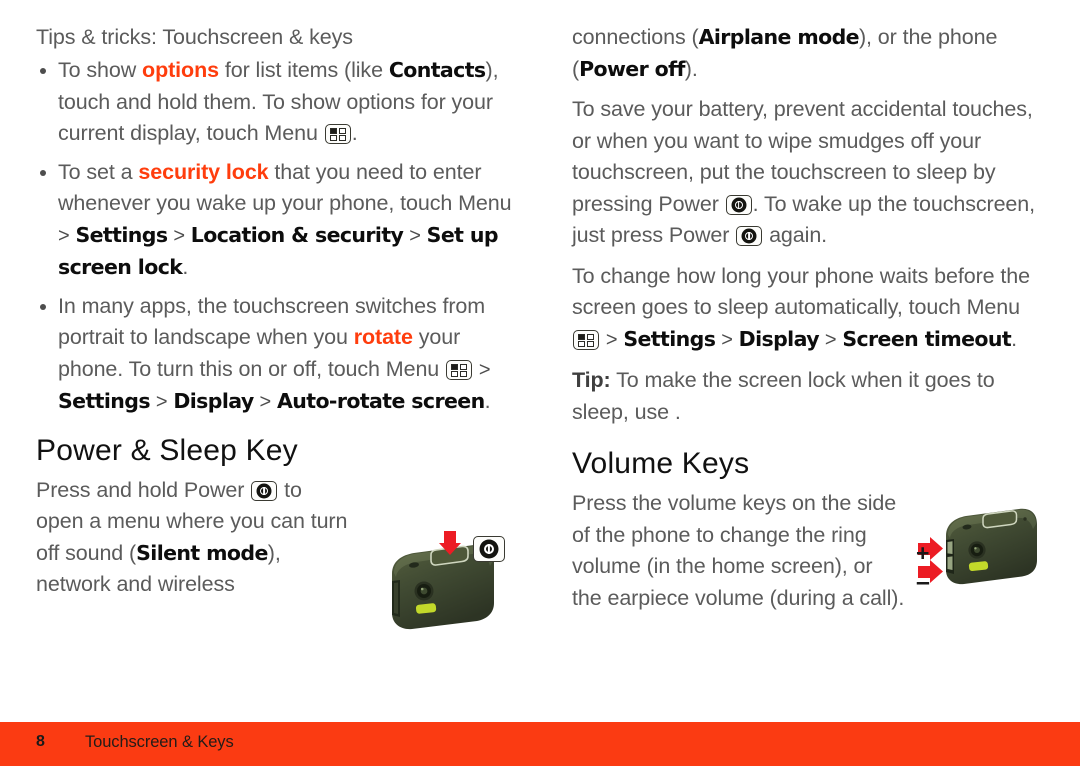 This screenshot has width=1080, height=766. What do you see at coordinates (159, 742) in the screenshot?
I see `footer-section-title: Touchscreen & Keys` at bounding box center [159, 742].